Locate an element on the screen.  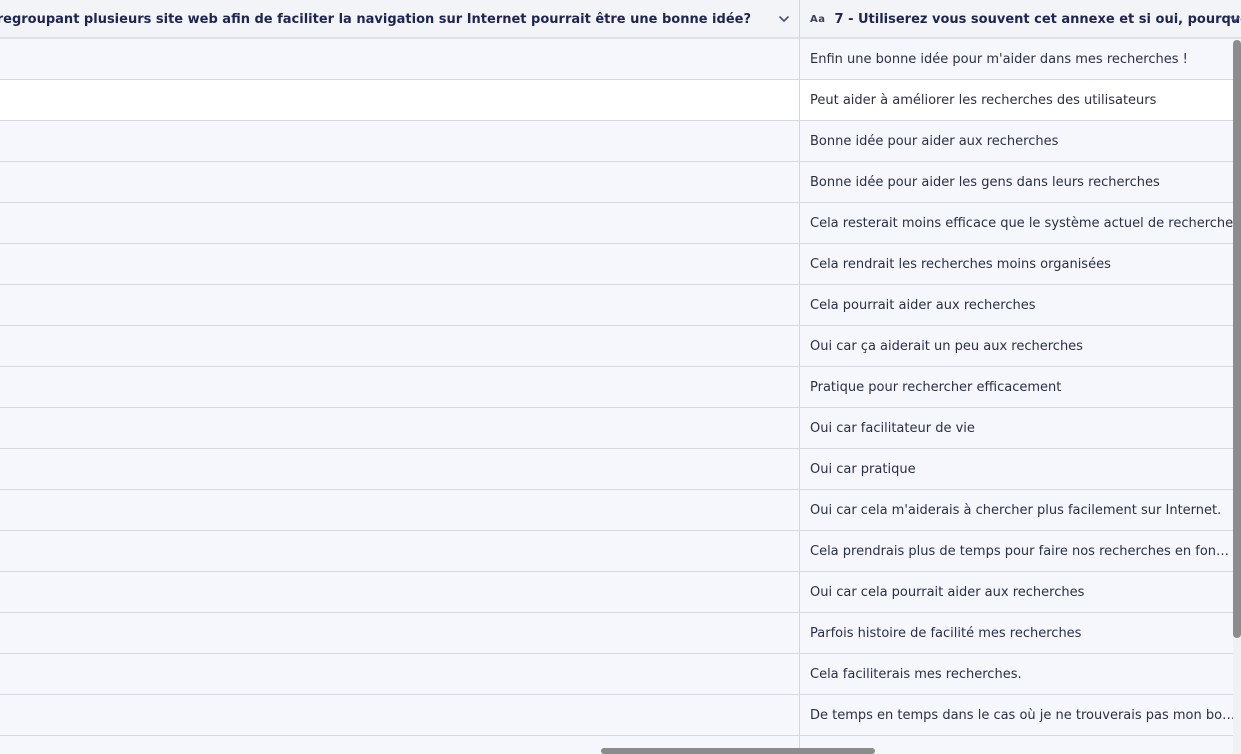
cell-text: Cela pourrait aider aux recherches is located at coordinates (923, 305).